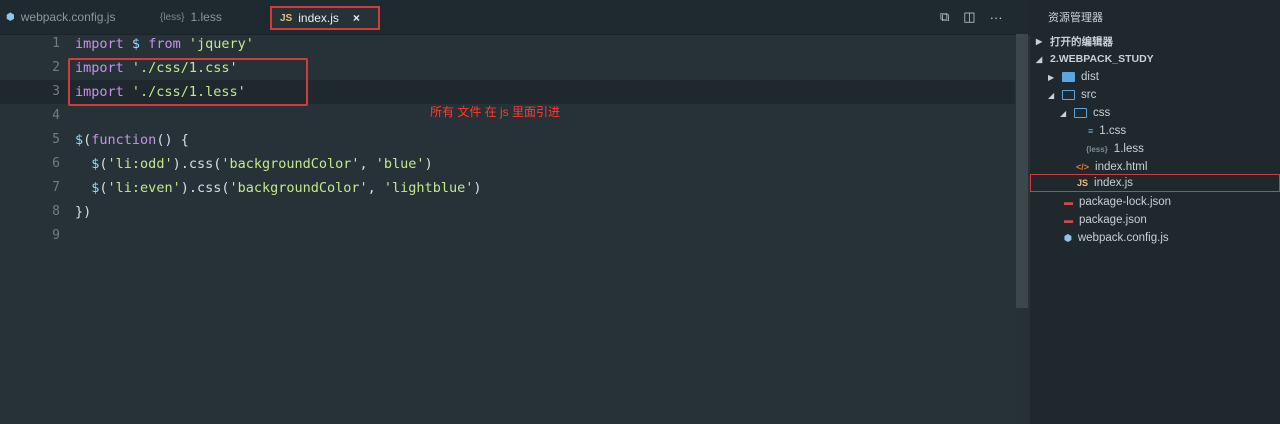 The width and height of the screenshot is (1280, 424). What do you see at coordinates (495, 112) in the screenshot?
I see `annotation-text: 所有 文件 在 js 里面引进` at bounding box center [495, 112].